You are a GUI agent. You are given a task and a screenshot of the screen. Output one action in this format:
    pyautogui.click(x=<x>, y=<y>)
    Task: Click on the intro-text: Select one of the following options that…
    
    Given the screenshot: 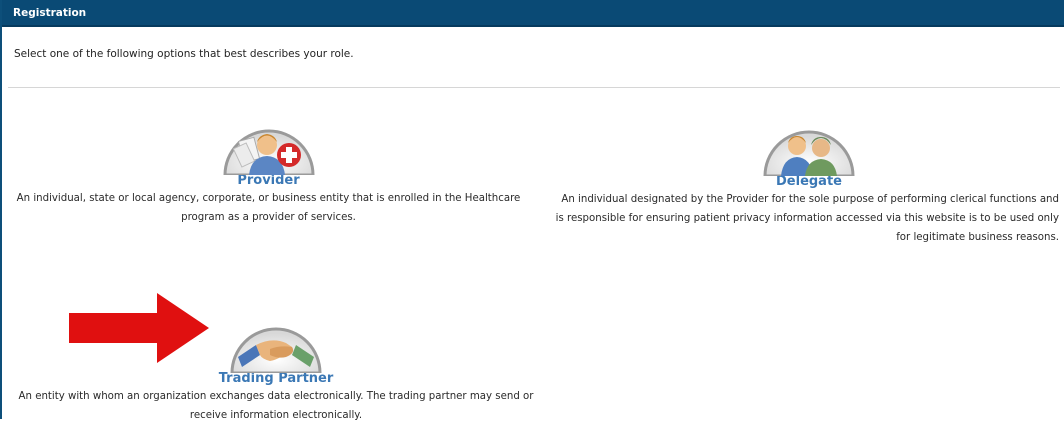 What is the action you would take?
    pyautogui.click(x=184, y=54)
    